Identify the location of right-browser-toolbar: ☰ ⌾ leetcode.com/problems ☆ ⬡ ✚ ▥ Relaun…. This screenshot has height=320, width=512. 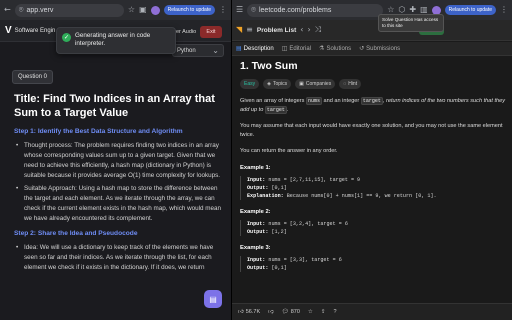
(372, 10).